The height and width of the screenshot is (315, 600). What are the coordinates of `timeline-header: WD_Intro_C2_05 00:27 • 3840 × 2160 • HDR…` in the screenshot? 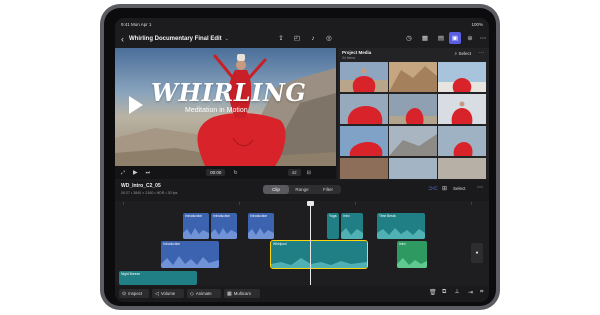 It's located at (302, 191).